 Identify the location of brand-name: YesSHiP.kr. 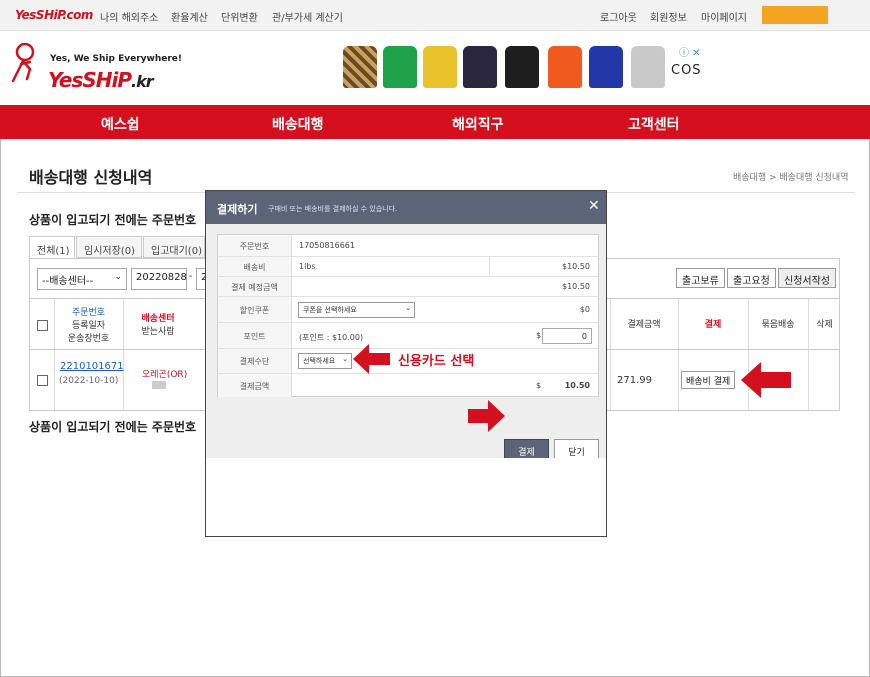
(101, 80).